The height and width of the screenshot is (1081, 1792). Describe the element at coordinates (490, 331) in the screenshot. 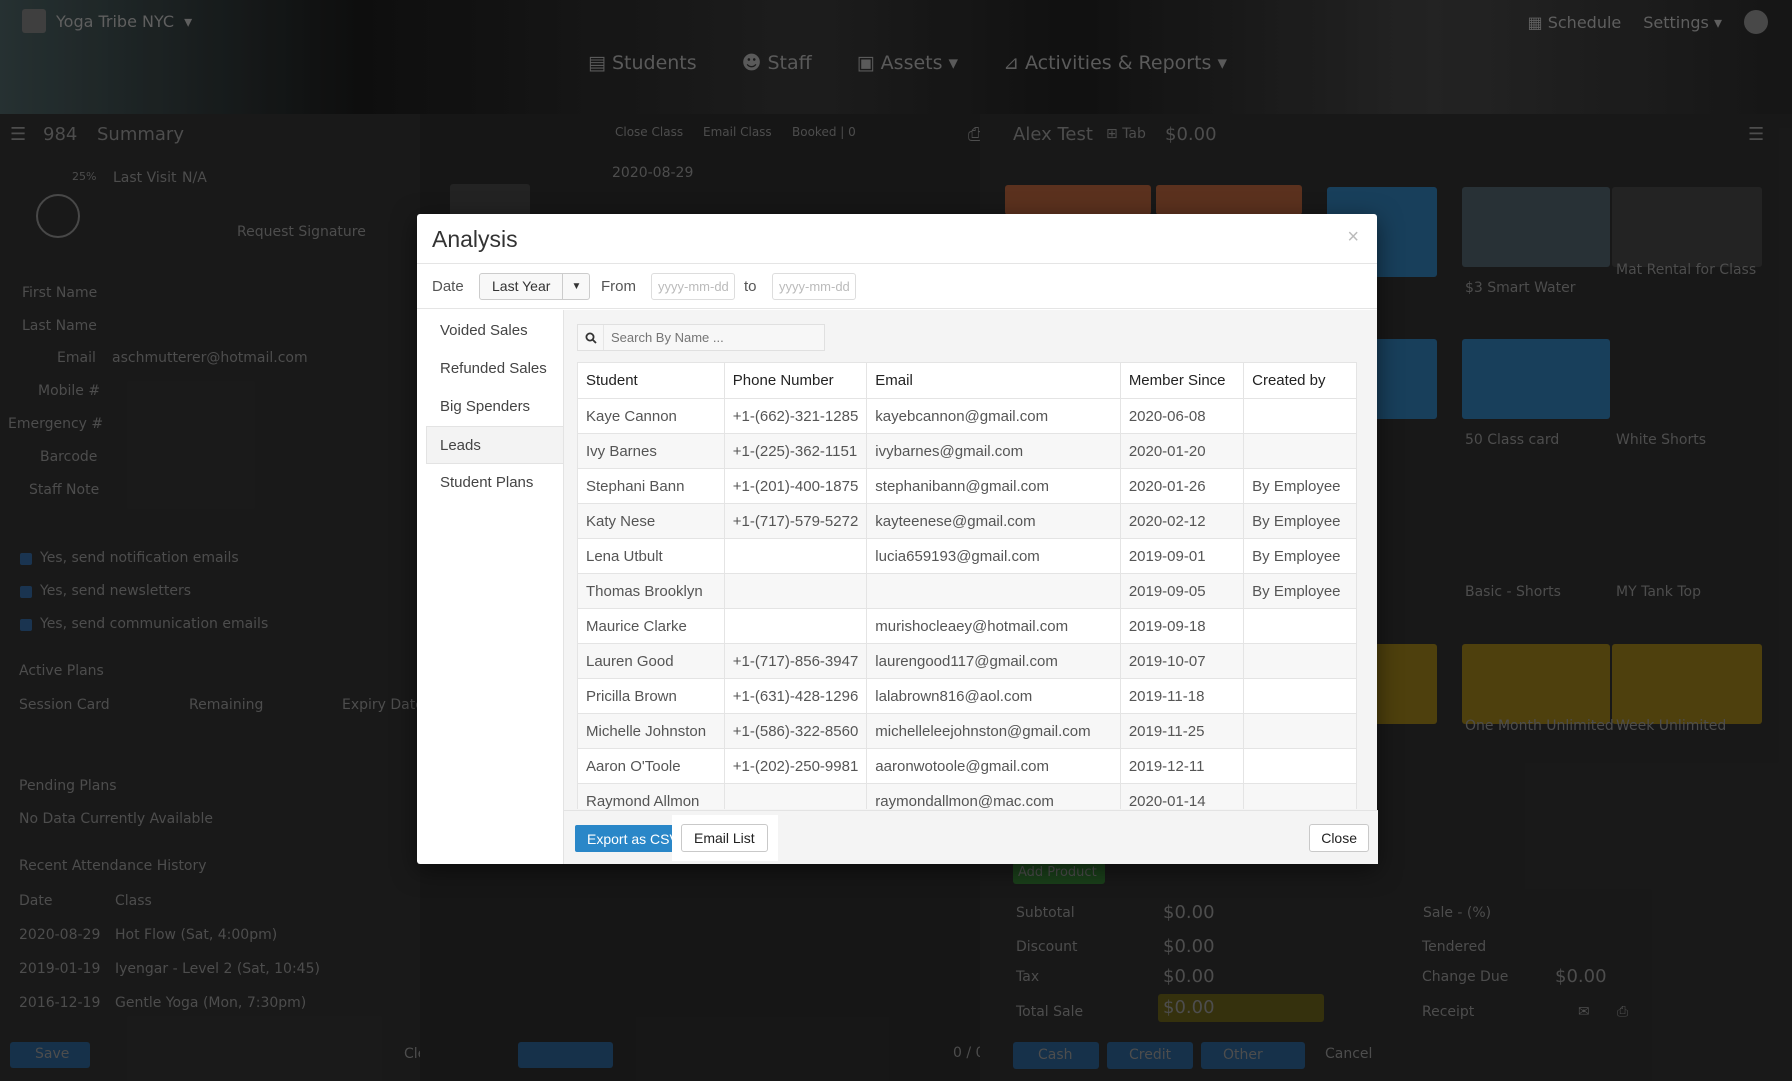

I see `side-item-voided-sales: Voided Sales` at that location.